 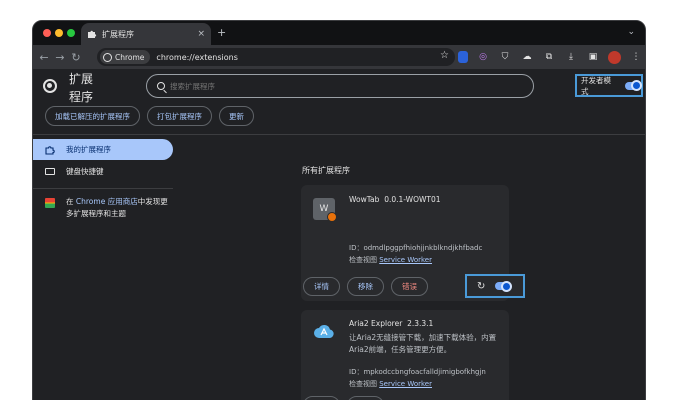 What do you see at coordinates (324, 331) in the screenshot?
I see `aria2-cloud-icon` at bounding box center [324, 331].